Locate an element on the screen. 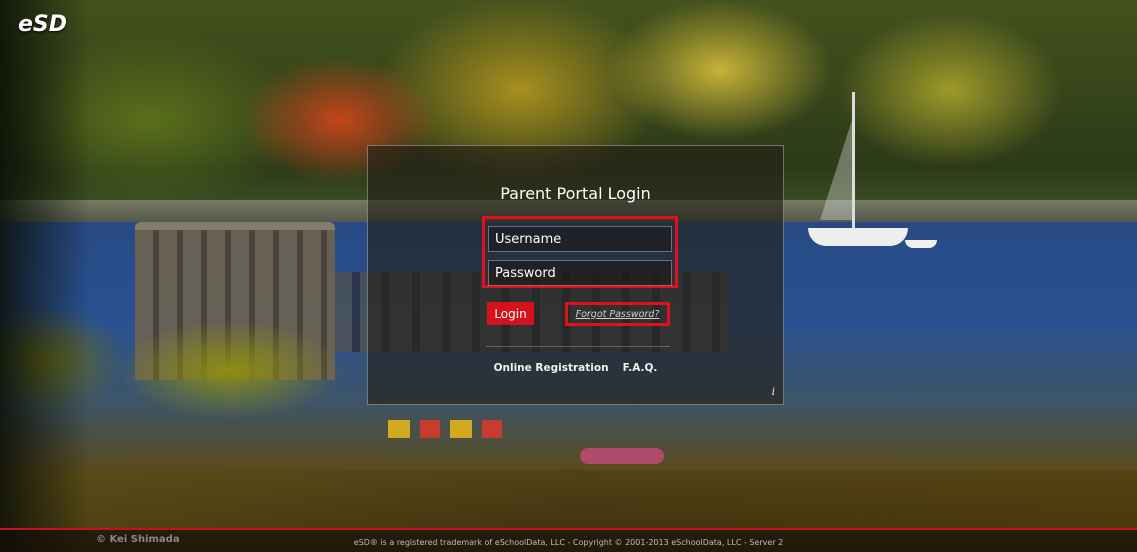  kayaks is located at coordinates (448, 429).